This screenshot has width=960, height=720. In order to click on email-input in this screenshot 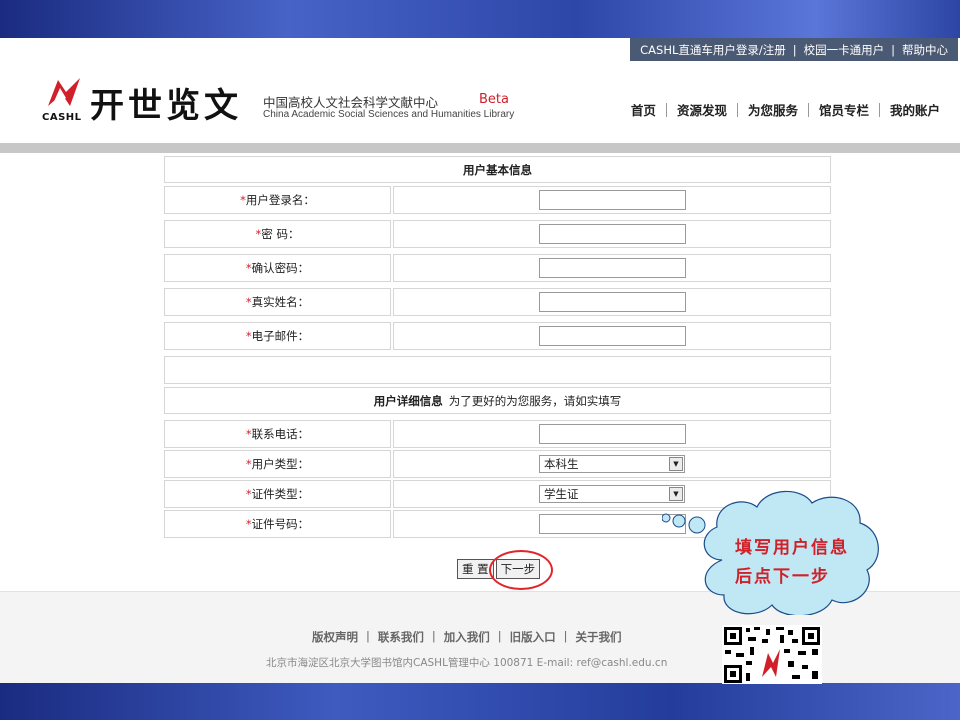, I will do `click(612, 336)`.